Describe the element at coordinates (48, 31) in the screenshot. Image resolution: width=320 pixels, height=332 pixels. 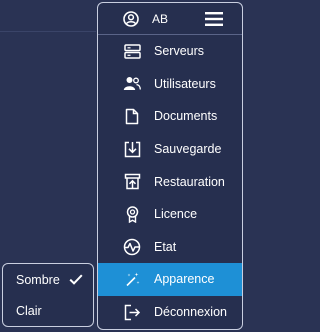
I see `header-divider` at that location.